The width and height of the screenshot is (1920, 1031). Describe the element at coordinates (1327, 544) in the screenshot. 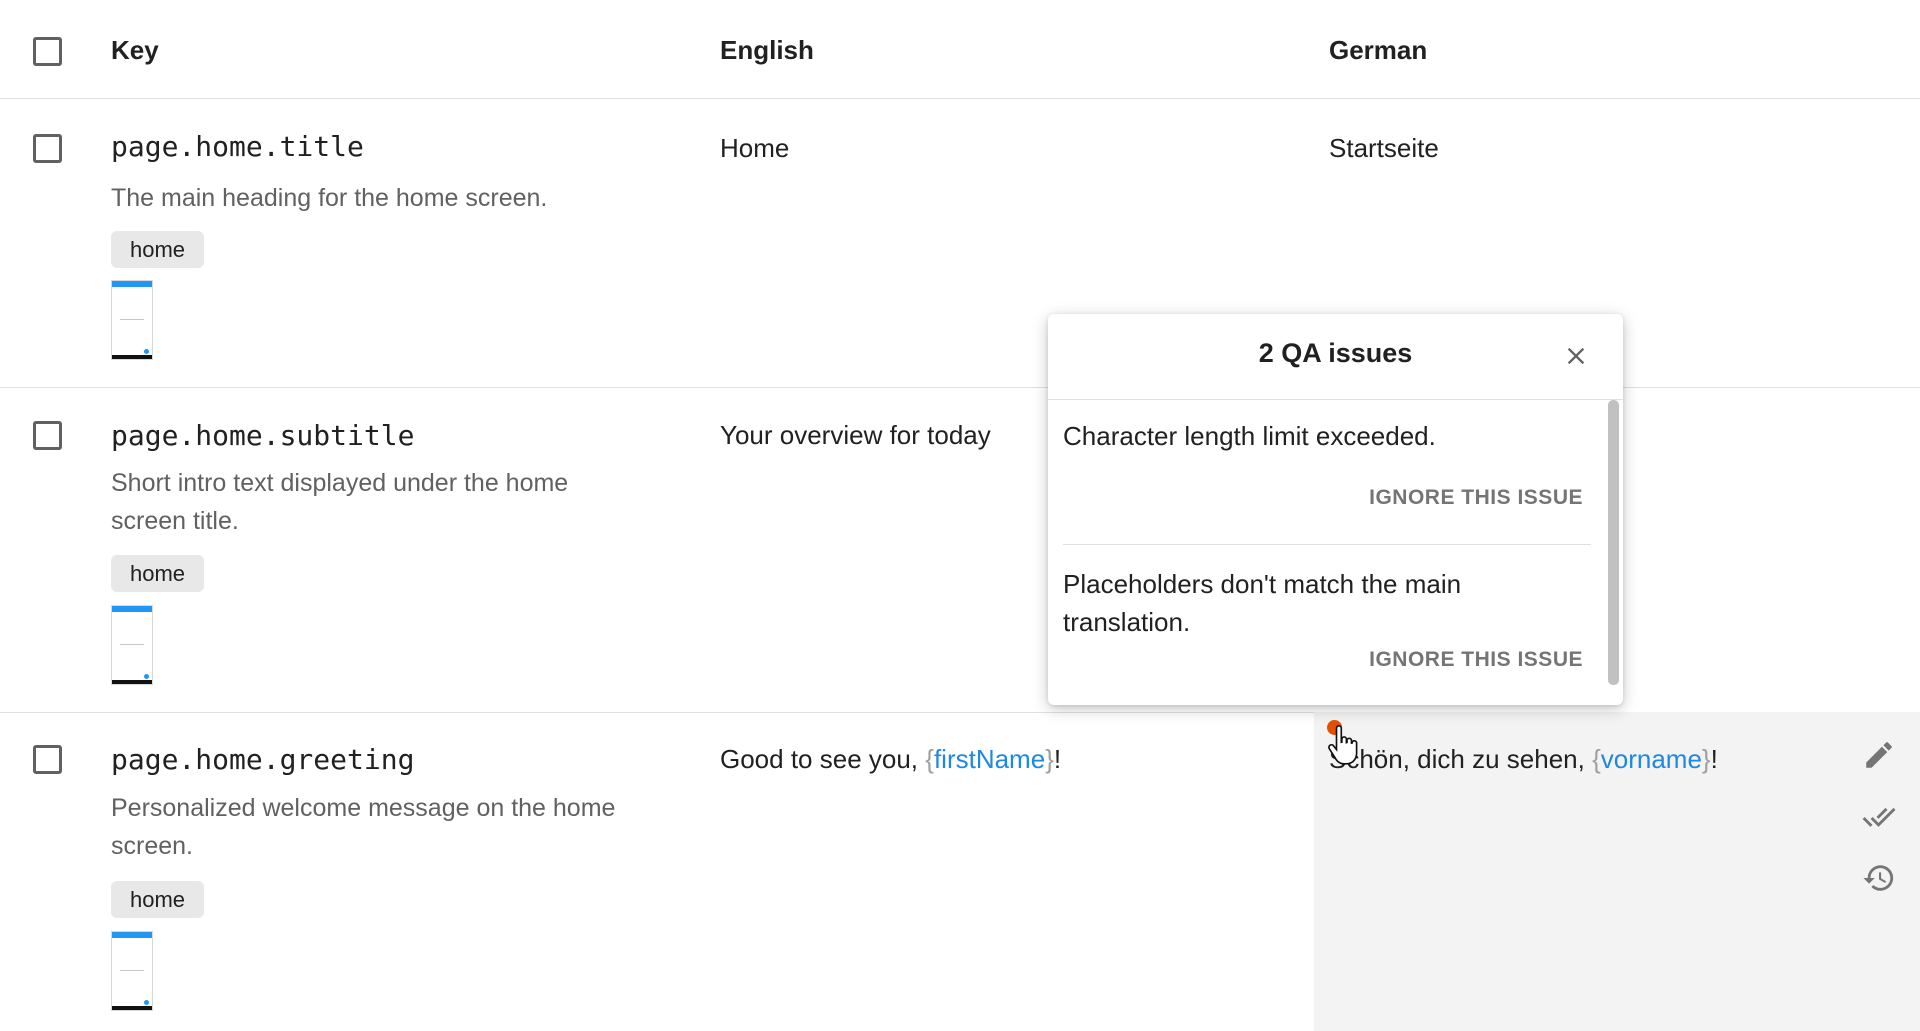

I see `issue-divider` at that location.